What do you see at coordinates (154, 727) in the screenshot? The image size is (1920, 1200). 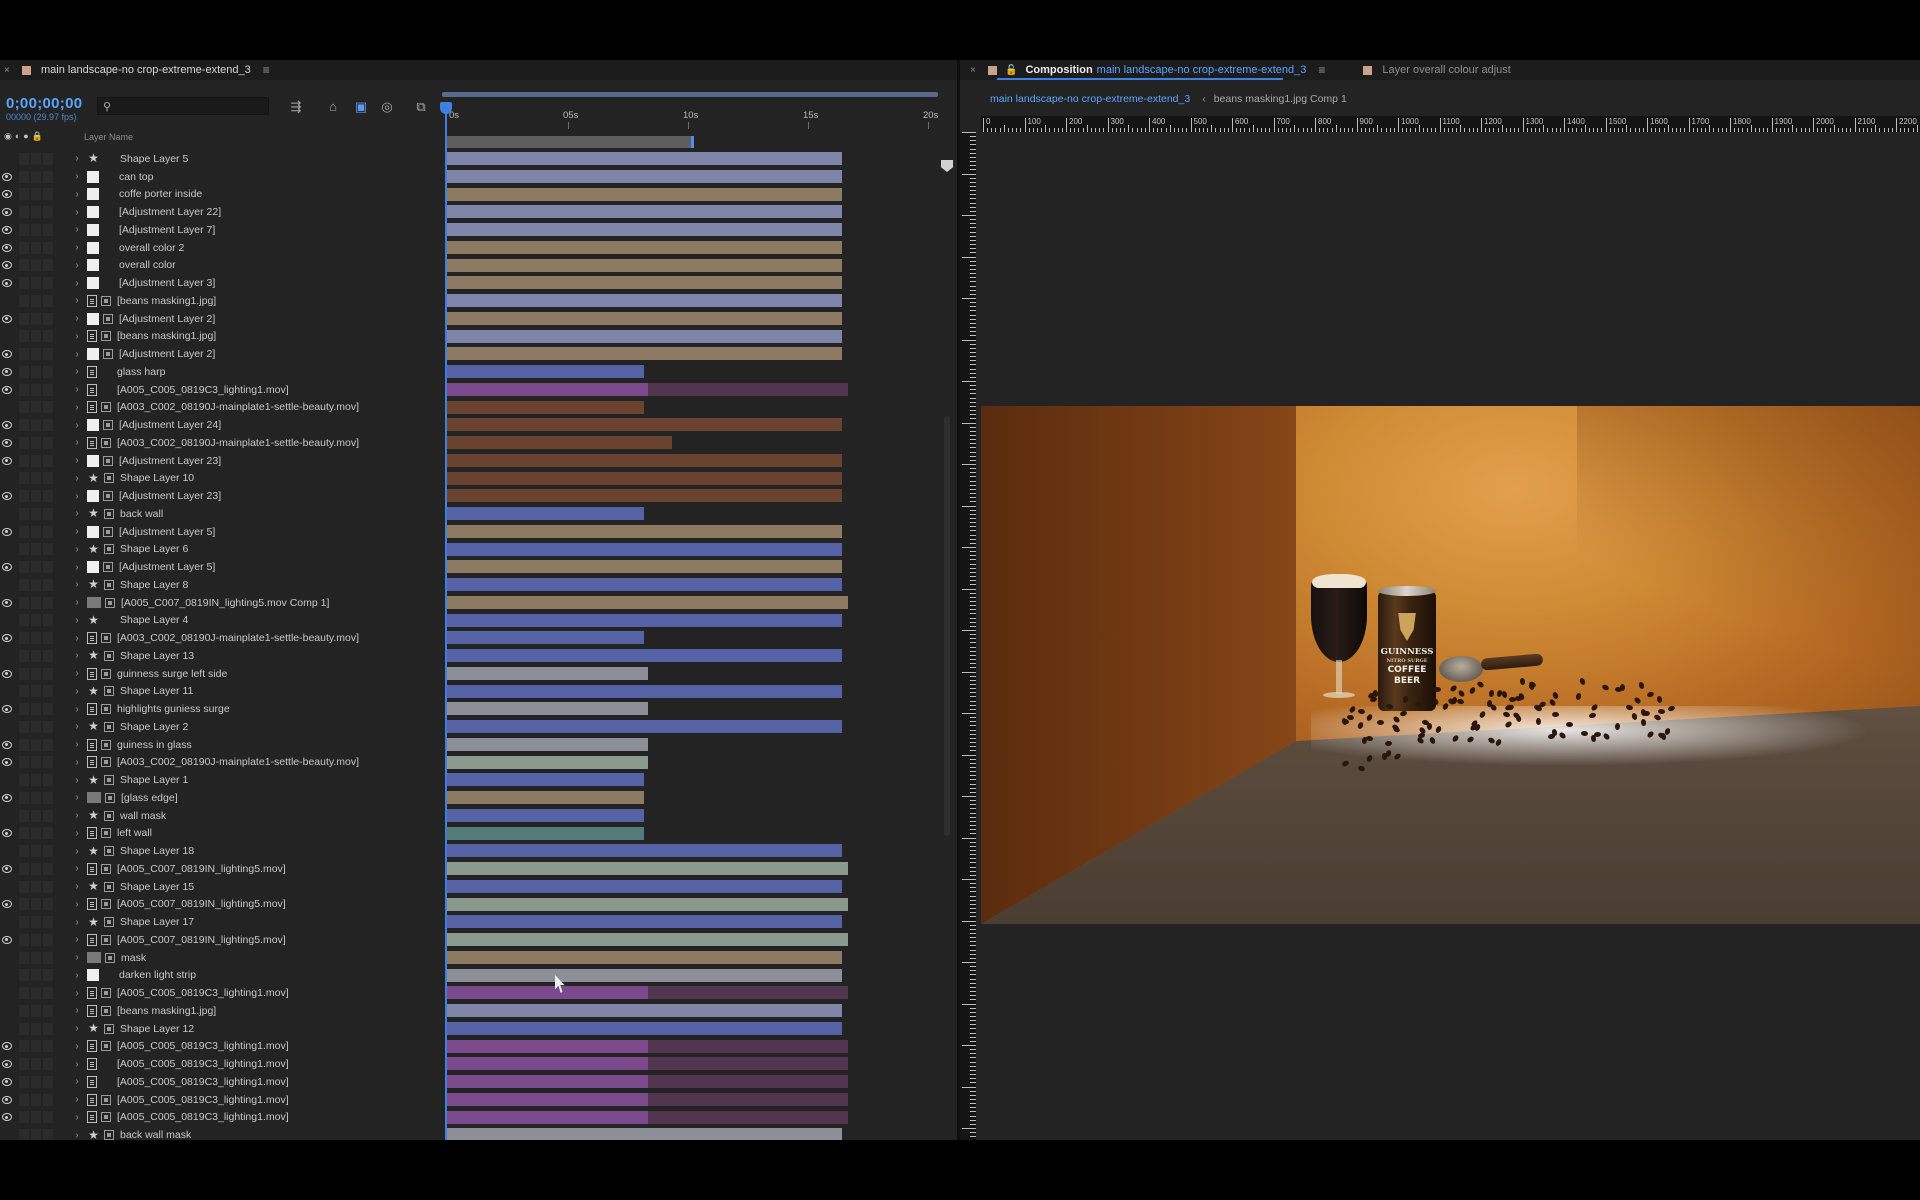 I see `layer-name: Shape Layer 2` at bounding box center [154, 727].